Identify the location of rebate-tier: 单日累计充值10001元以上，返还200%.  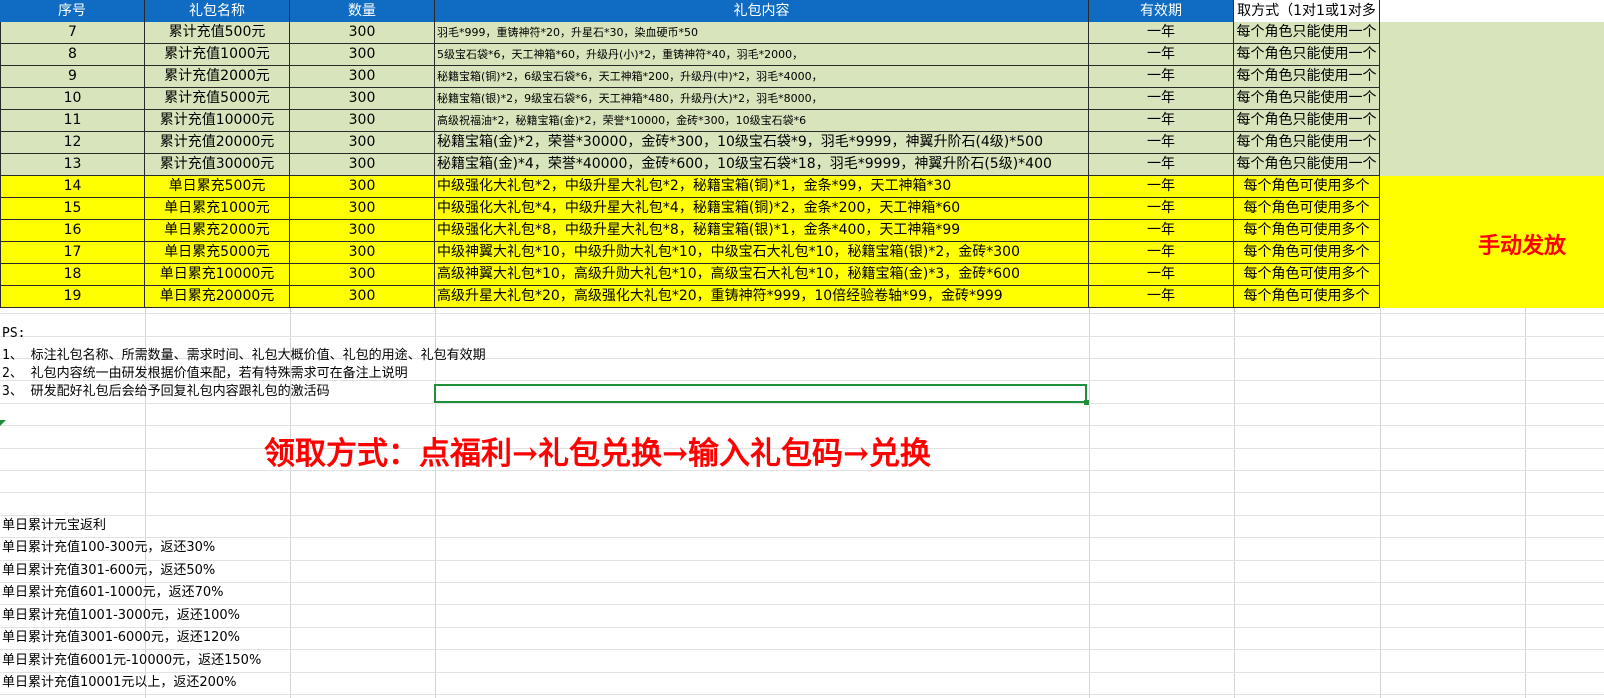
(119, 680).